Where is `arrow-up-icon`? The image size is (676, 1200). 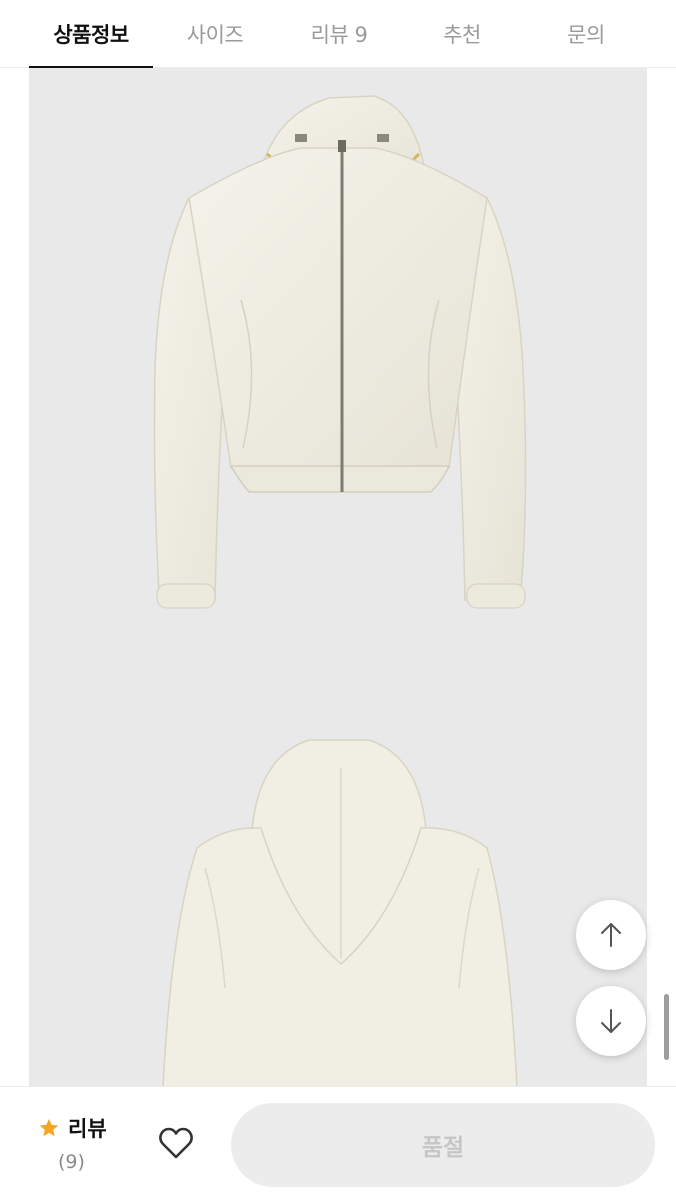
arrow-up-icon is located at coordinates (611, 935).